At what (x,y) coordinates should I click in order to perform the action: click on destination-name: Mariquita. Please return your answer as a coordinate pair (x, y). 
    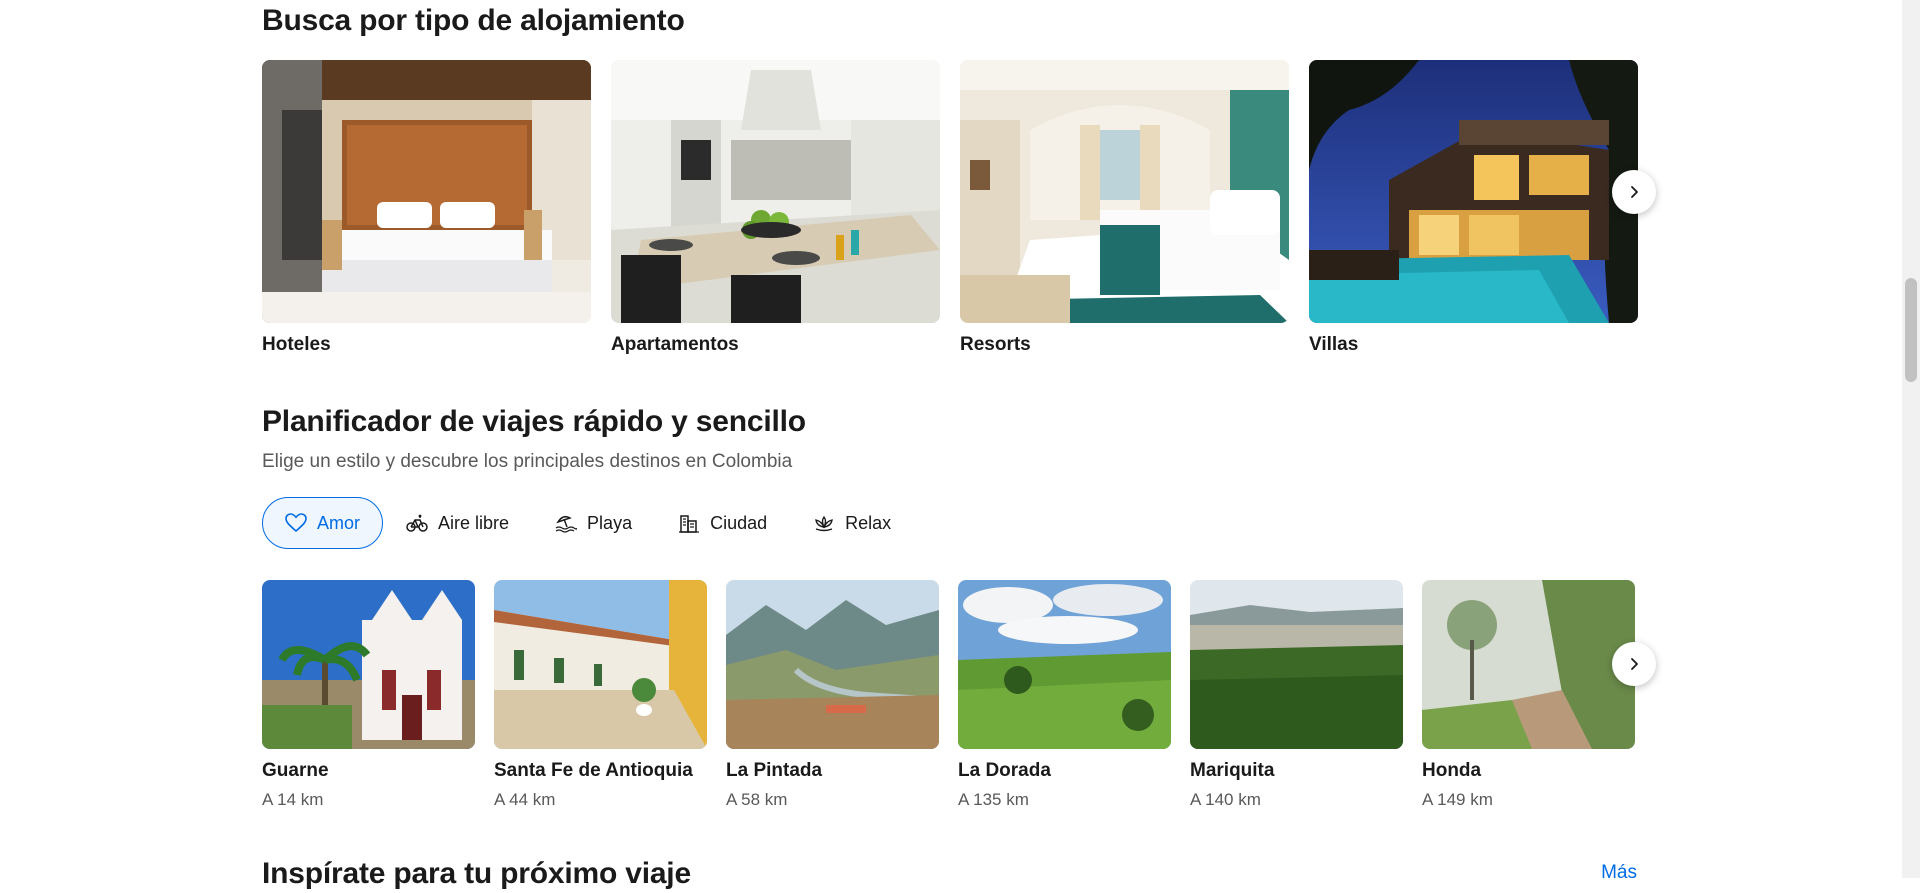
    Looking at the image, I should click on (1296, 771).